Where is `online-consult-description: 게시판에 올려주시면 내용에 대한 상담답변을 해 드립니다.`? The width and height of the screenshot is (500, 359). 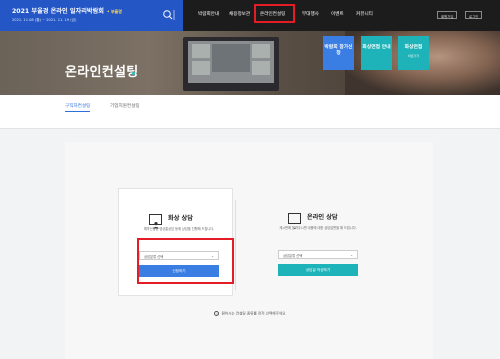
online-consult-description: 게시판에 올려주시면 내용에 대한 상담답변을 해 드립니다. is located at coordinates (318, 228).